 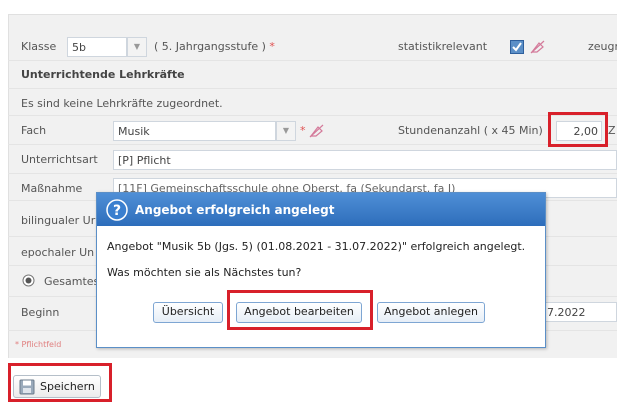 I want to click on radio-selected-icon, so click(x=28, y=282).